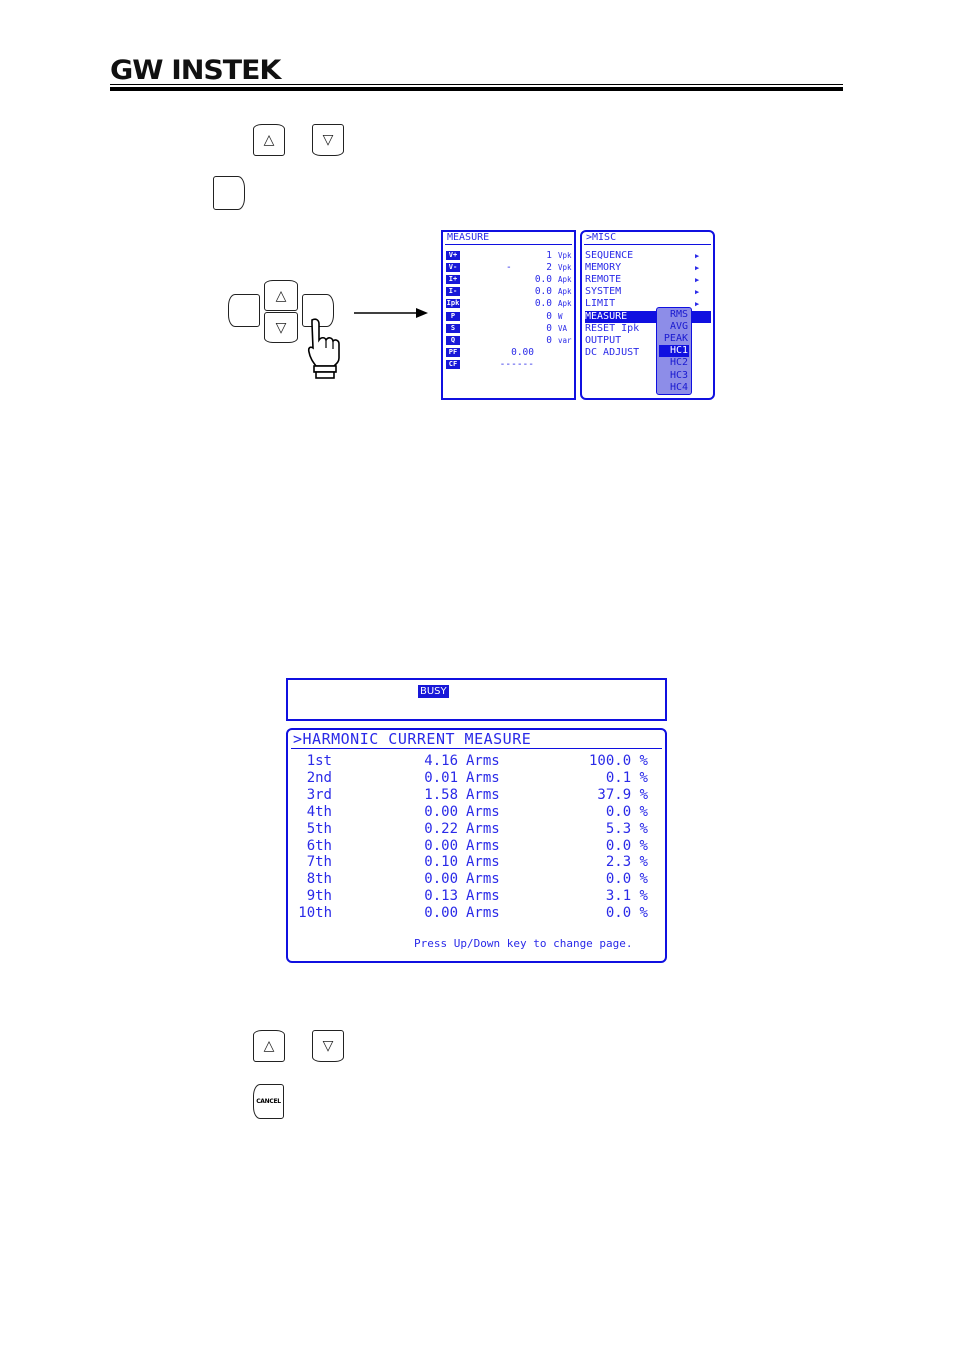 Image resolution: width=954 pixels, height=1350 pixels. What do you see at coordinates (609, 255) in the screenshot?
I see `menu-item-label: SEQUENCE` at bounding box center [609, 255].